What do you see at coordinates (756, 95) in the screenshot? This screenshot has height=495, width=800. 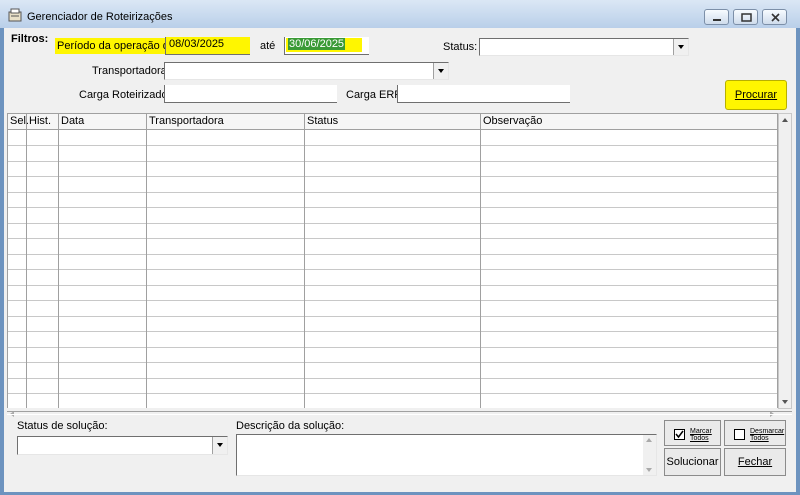 I see `search-button: Procurar` at bounding box center [756, 95].